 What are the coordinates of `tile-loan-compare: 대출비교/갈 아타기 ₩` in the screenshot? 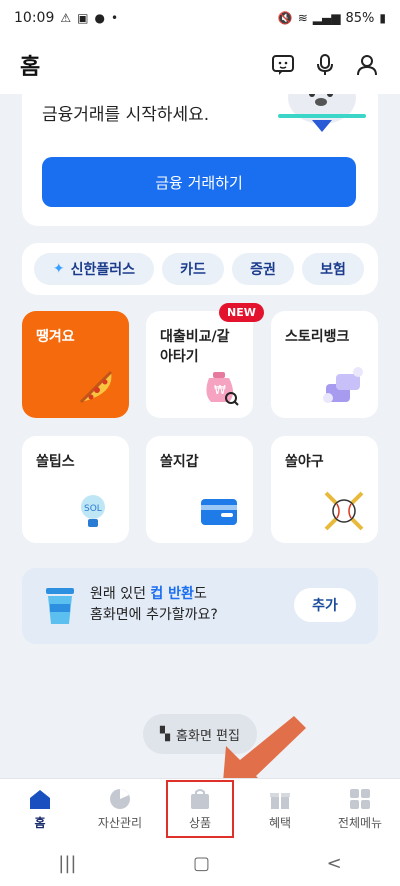 It's located at (199, 364).